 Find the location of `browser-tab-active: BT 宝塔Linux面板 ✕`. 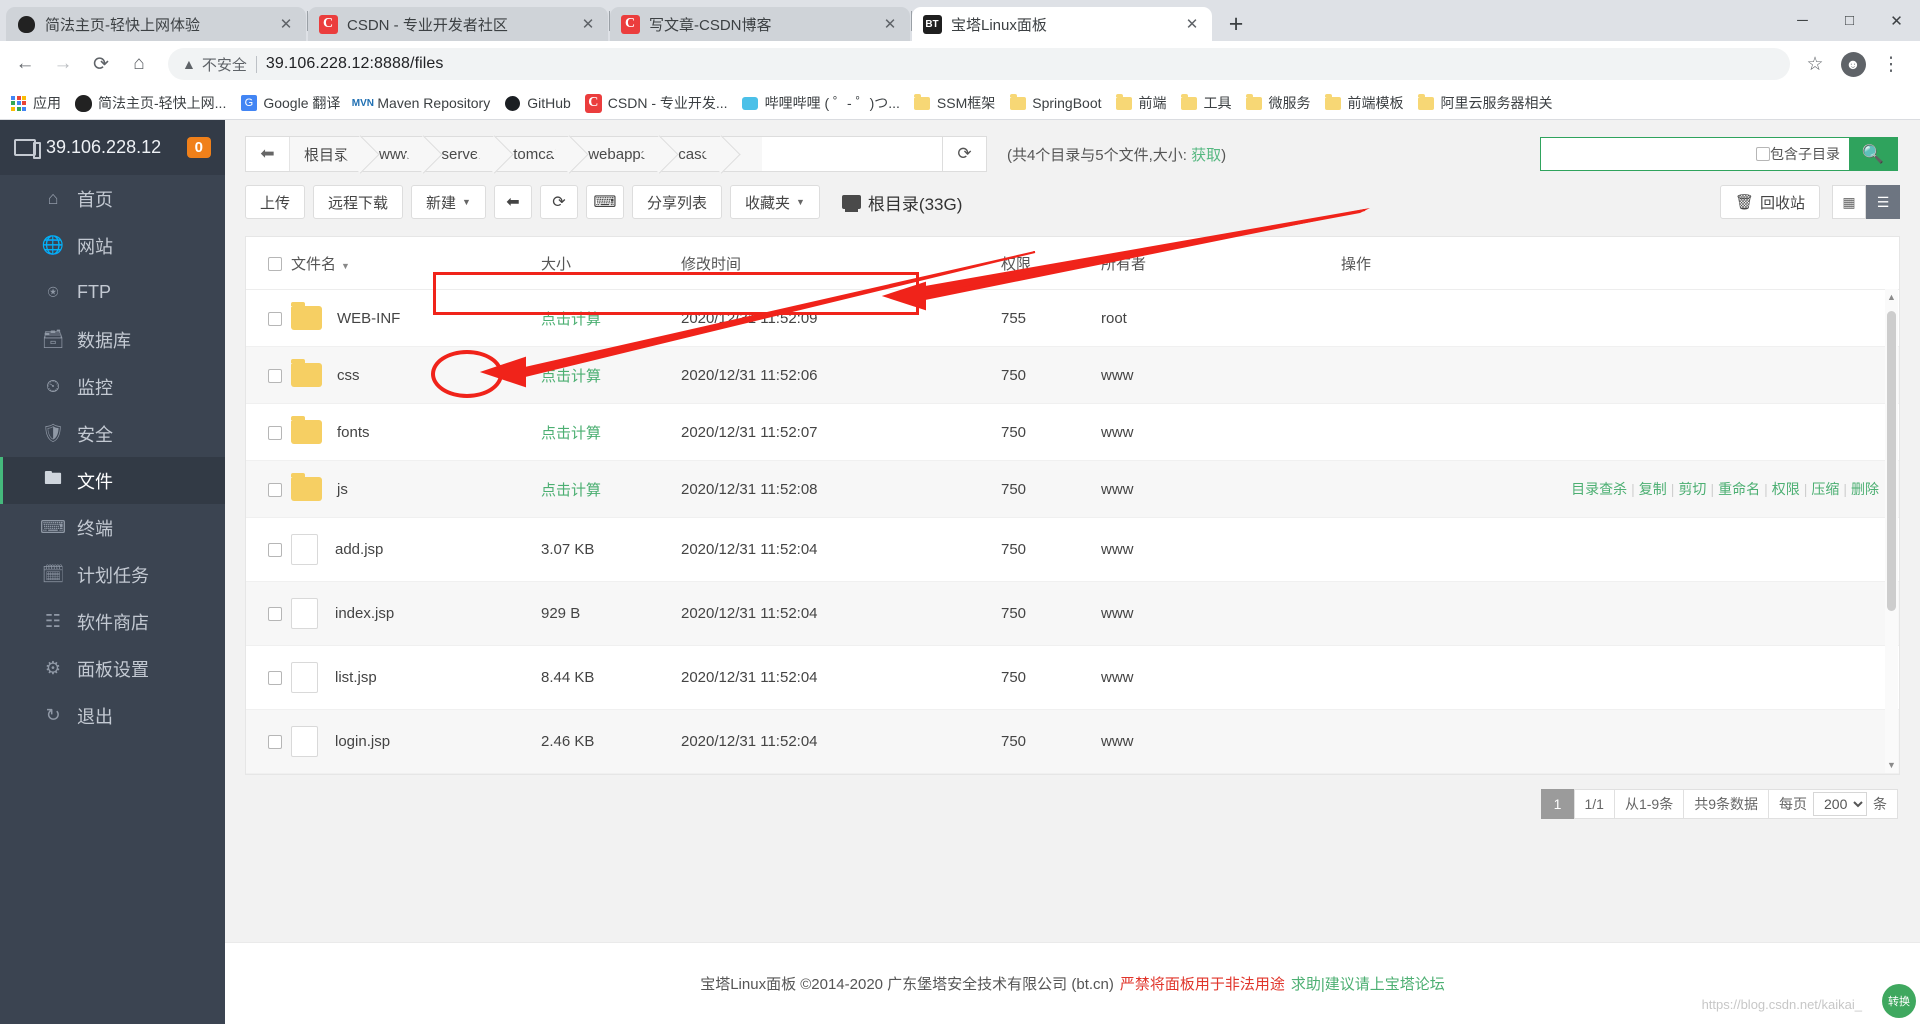

browser-tab-active: BT 宝塔Linux面板 ✕ is located at coordinates (1062, 24).